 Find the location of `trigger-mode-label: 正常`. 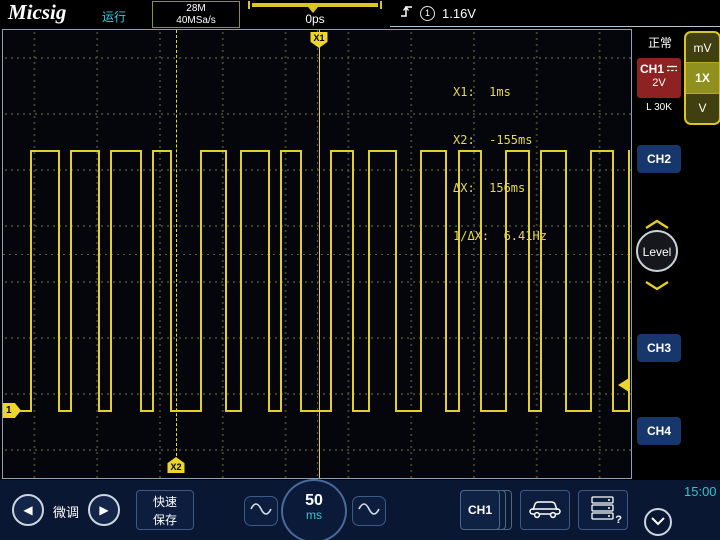

trigger-mode-label: 正常 is located at coordinates (660, 43).